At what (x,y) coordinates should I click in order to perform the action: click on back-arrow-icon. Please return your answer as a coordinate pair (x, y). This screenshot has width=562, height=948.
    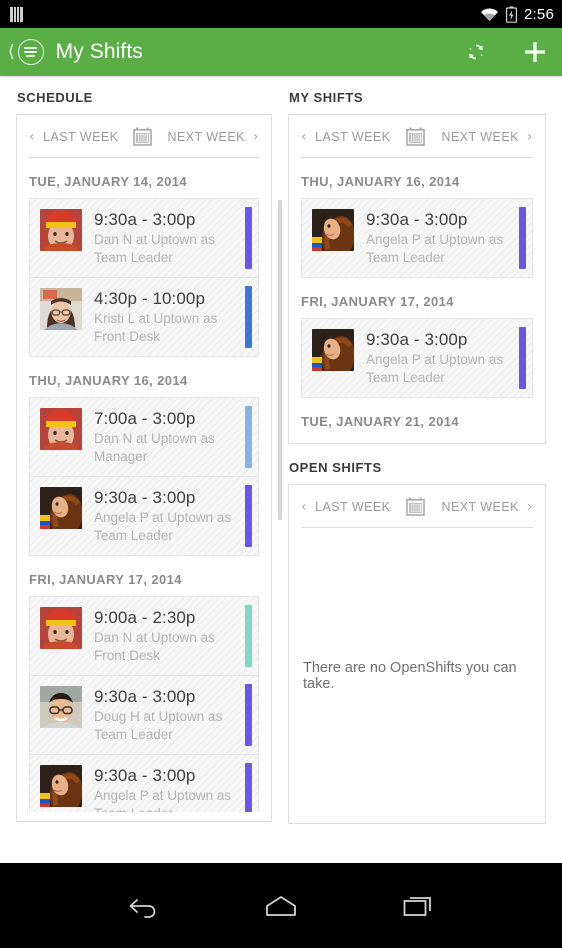
    Looking at the image, I should click on (142, 908).